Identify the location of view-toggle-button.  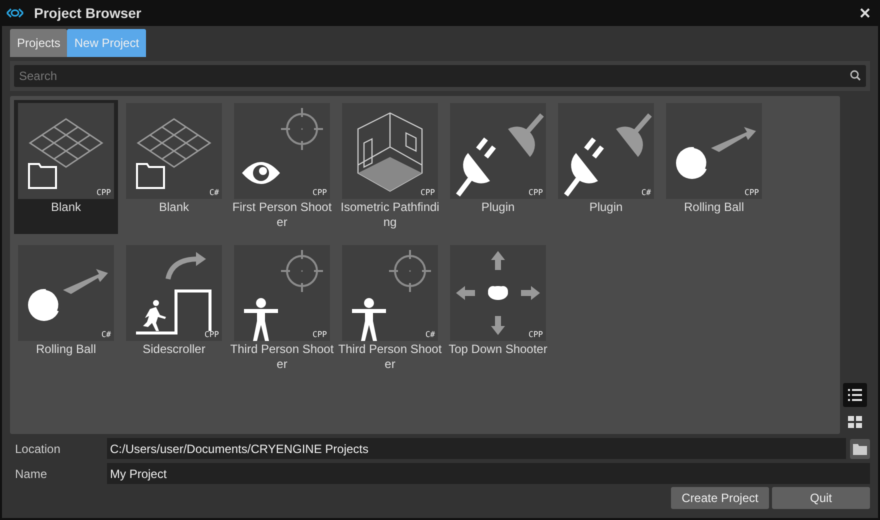
(855, 395).